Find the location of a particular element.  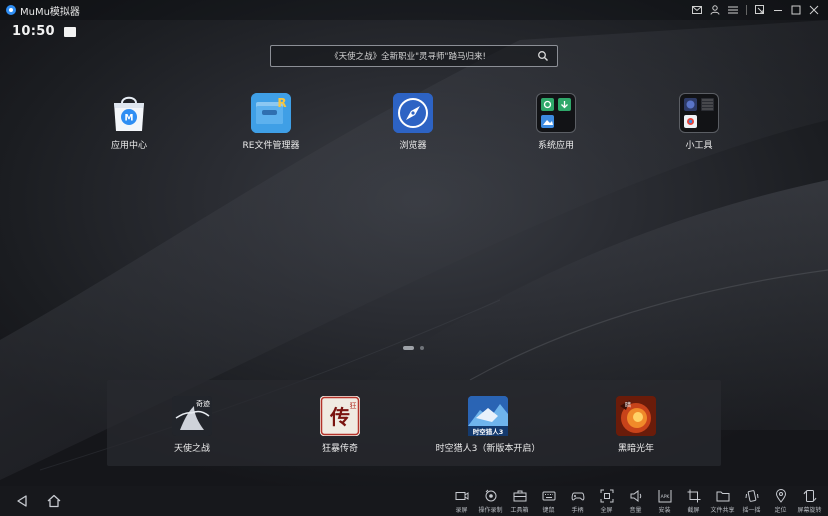

tool-label: 截屏 is located at coordinates (693, 510).